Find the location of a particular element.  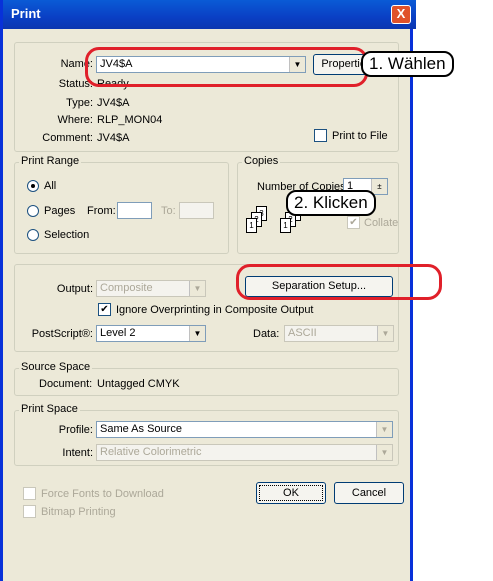

document-value: Untagged CMYK is located at coordinates (138, 384).